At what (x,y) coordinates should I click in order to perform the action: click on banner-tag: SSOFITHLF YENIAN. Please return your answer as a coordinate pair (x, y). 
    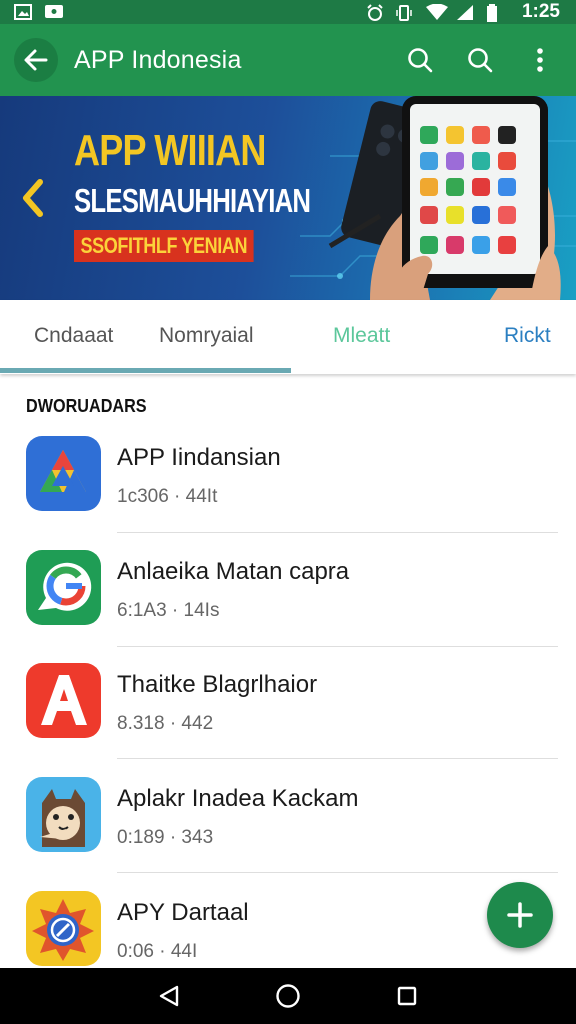
    Looking at the image, I should click on (164, 246).